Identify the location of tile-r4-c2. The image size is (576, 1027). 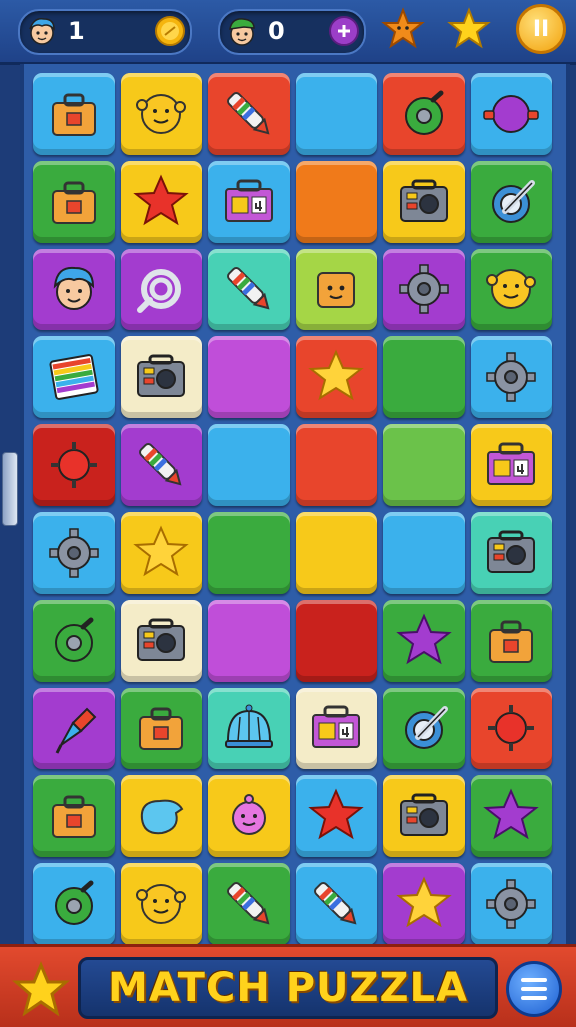
(161, 377).